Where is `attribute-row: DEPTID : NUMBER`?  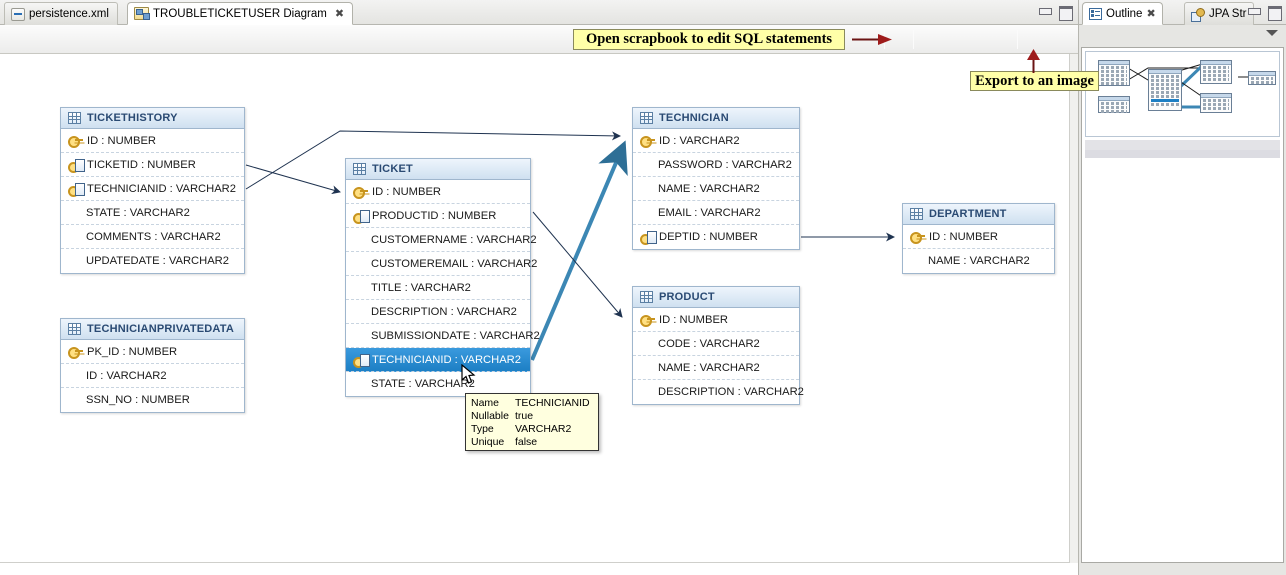
attribute-row: DEPTID : NUMBER is located at coordinates (716, 237).